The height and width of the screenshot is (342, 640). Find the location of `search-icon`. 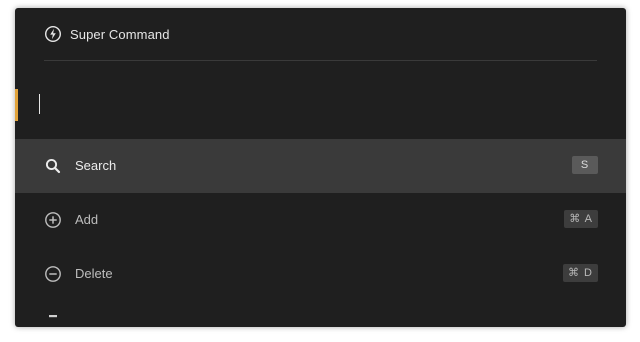

search-icon is located at coordinates (53, 166).